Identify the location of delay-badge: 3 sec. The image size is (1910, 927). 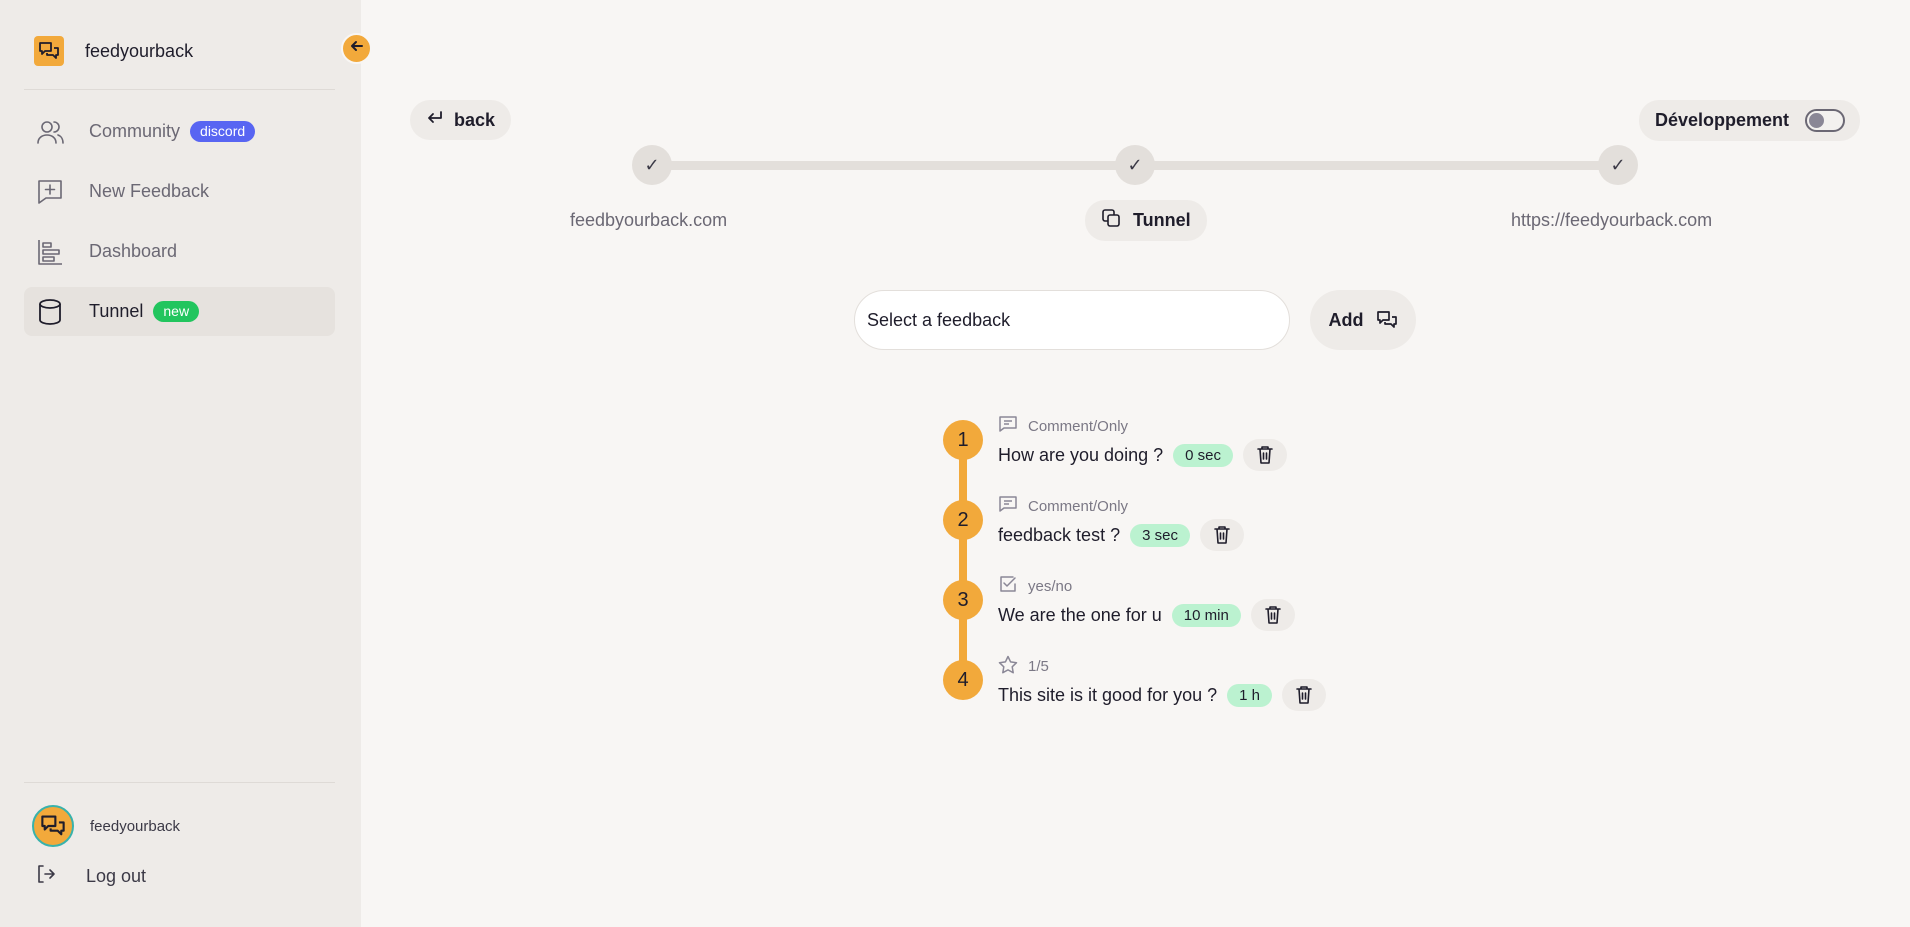
(1160, 535).